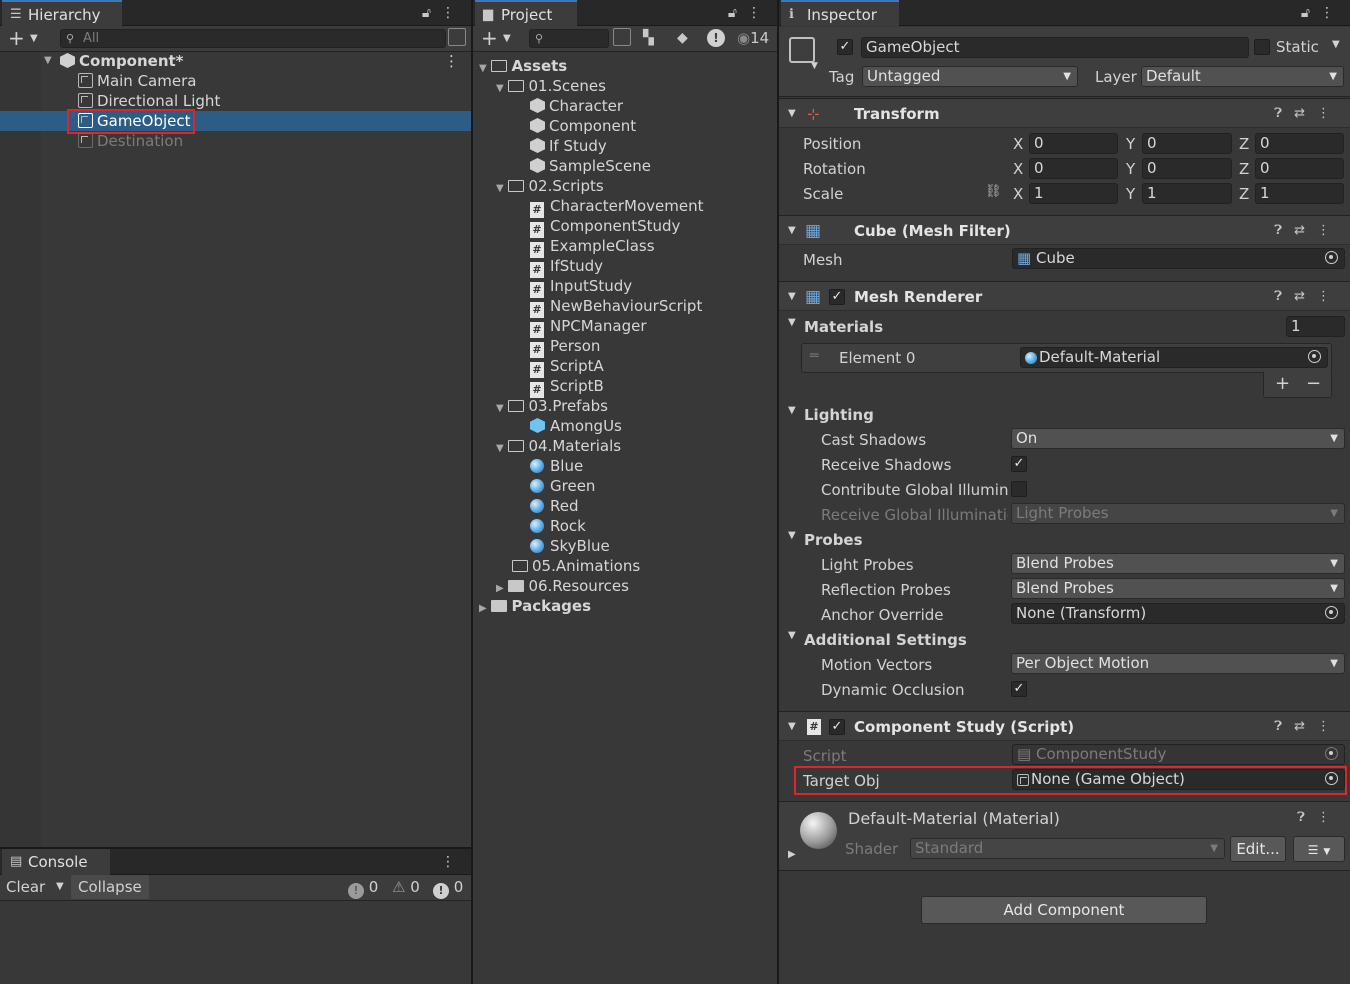 This screenshot has height=984, width=1350. I want to click on position-z-field: 0, so click(1299, 143).